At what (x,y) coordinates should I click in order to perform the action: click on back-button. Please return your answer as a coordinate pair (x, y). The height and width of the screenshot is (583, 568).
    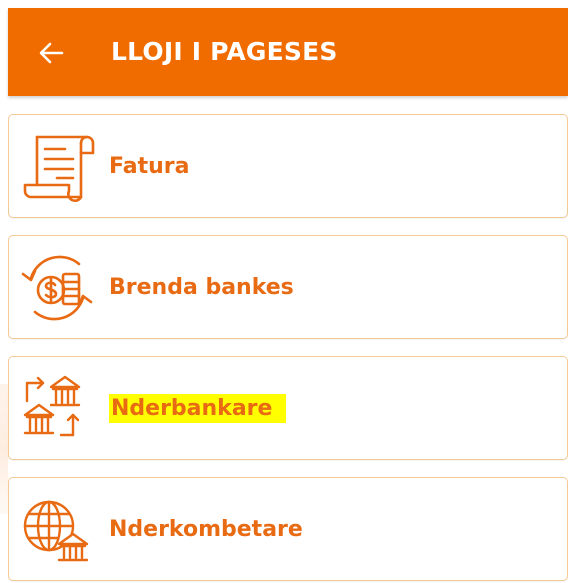
    Looking at the image, I should click on (51, 53).